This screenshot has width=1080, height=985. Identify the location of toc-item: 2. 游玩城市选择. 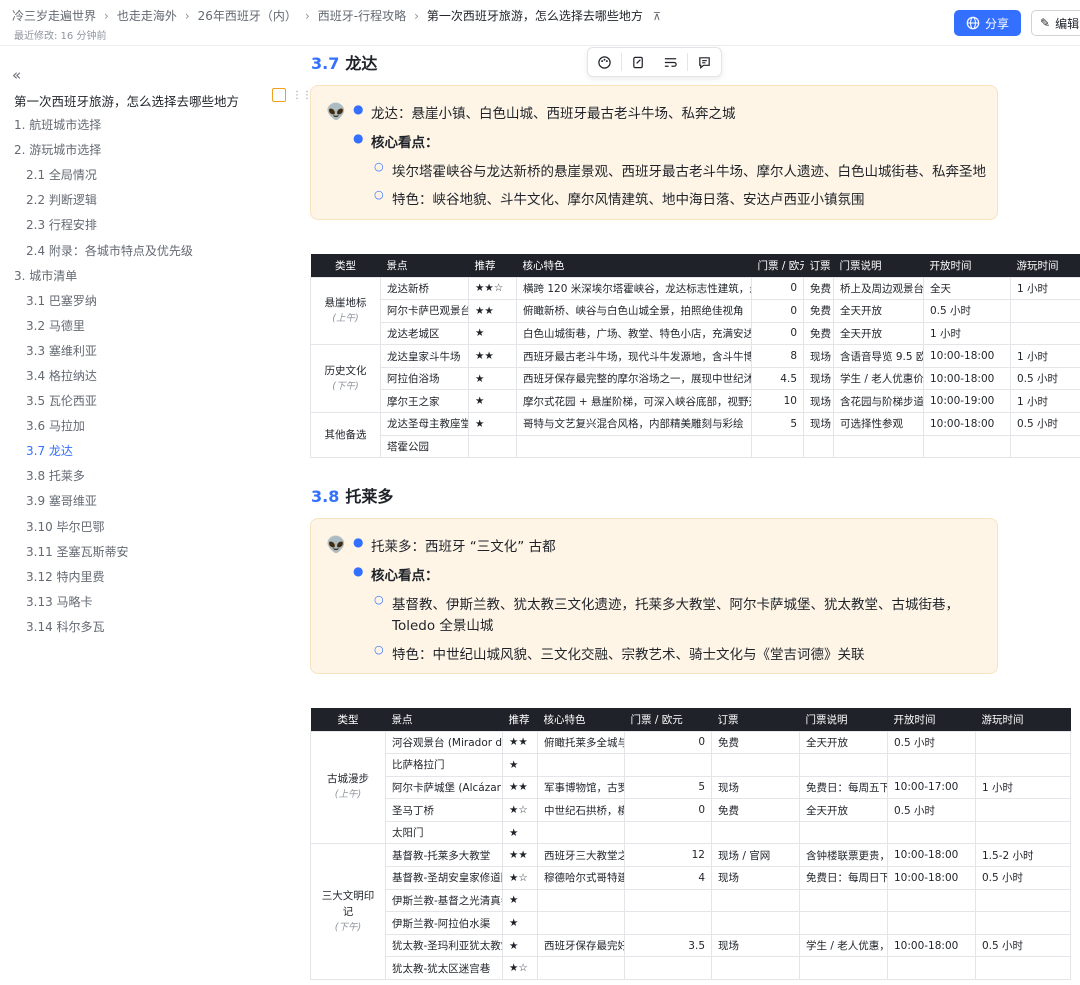
(150, 149).